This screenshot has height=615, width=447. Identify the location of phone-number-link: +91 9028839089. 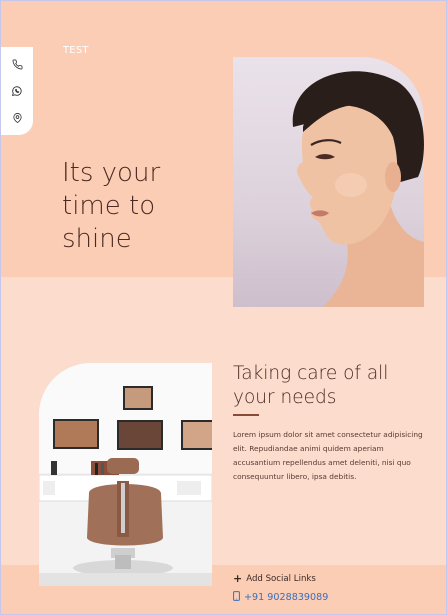
(280, 597).